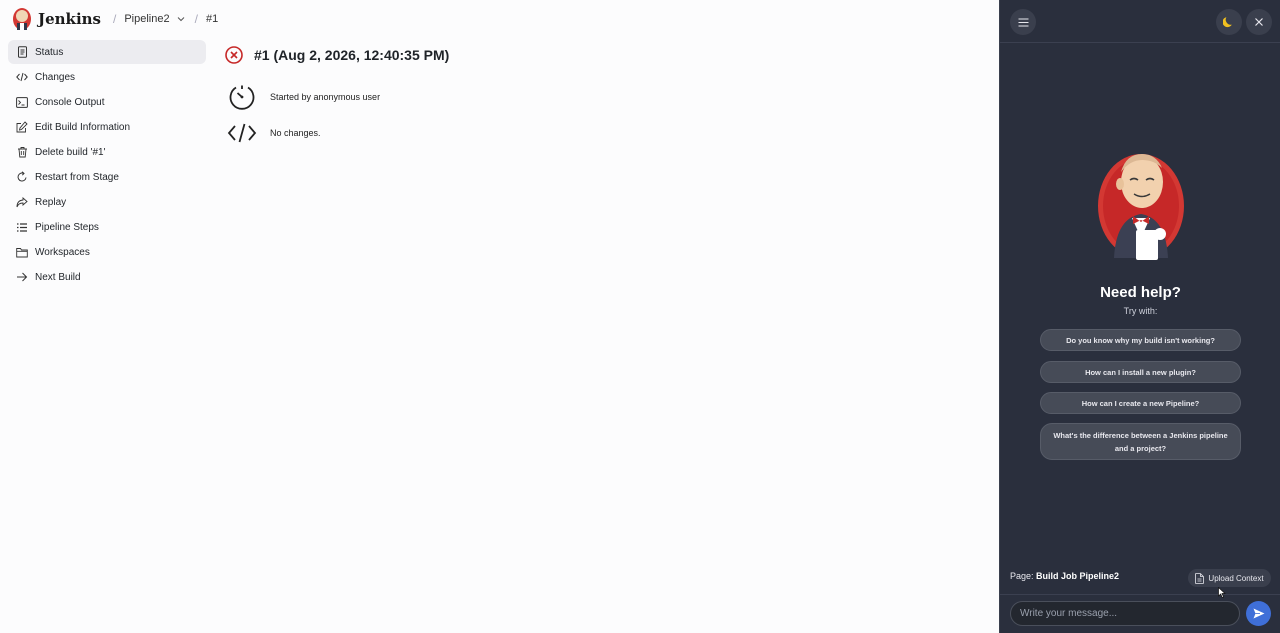 This screenshot has width=1280, height=633. I want to click on send-icon, so click(1258, 613).